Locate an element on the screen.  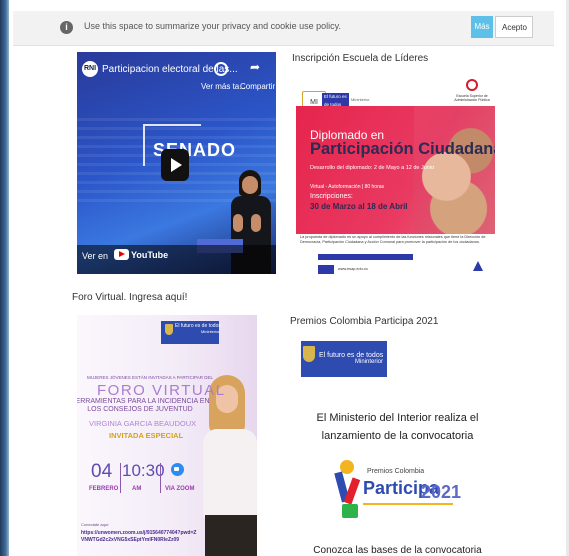
share-label: Compartir is located at coordinates (257, 86).